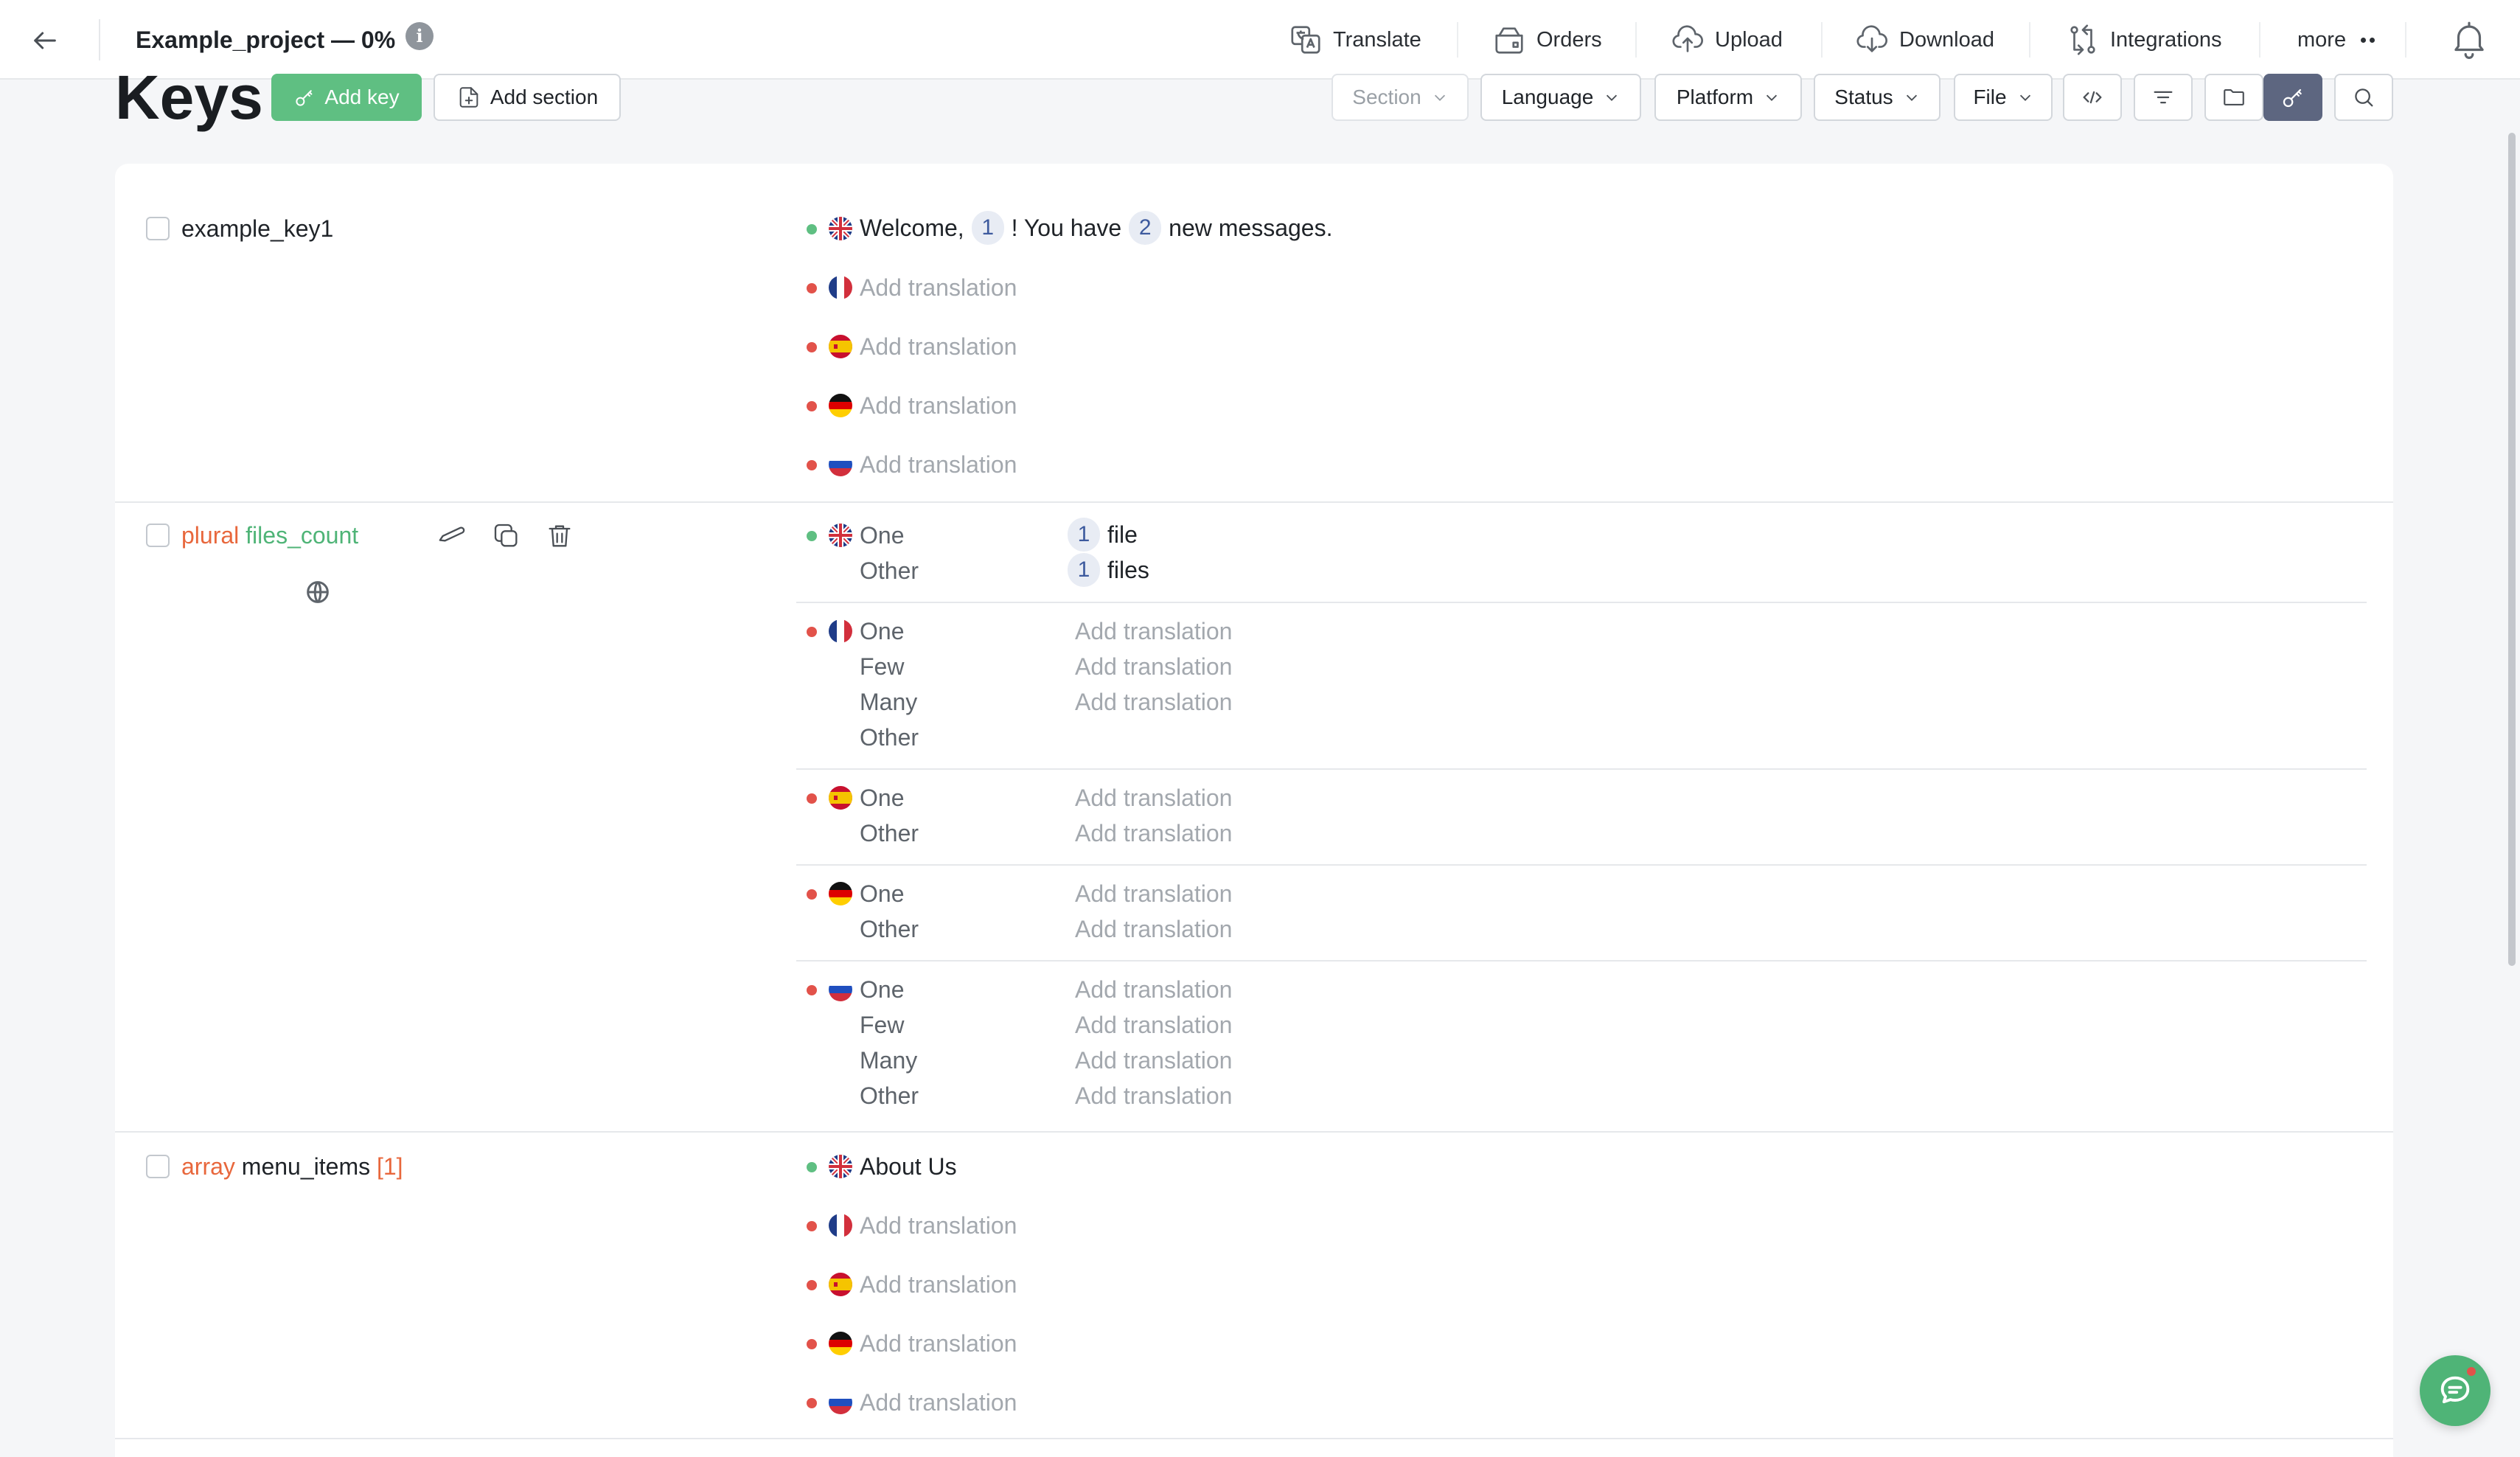 This screenshot has height=1457, width=2520. I want to click on translation-en: About Us, so click(908, 1166).